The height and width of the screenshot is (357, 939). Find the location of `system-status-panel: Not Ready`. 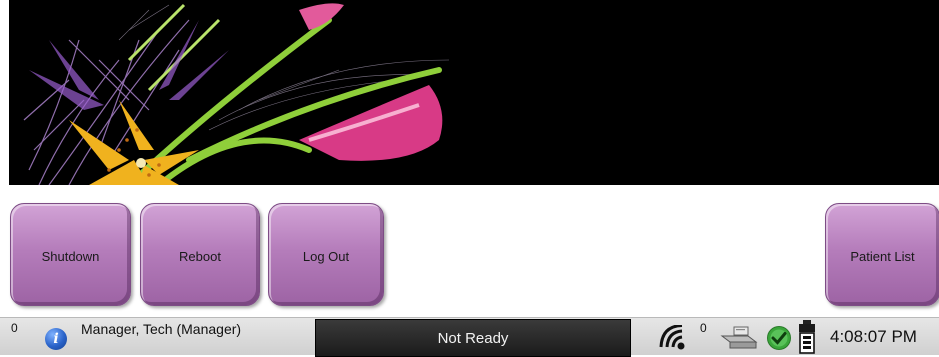

system-status-panel: Not Ready is located at coordinates (473, 338).